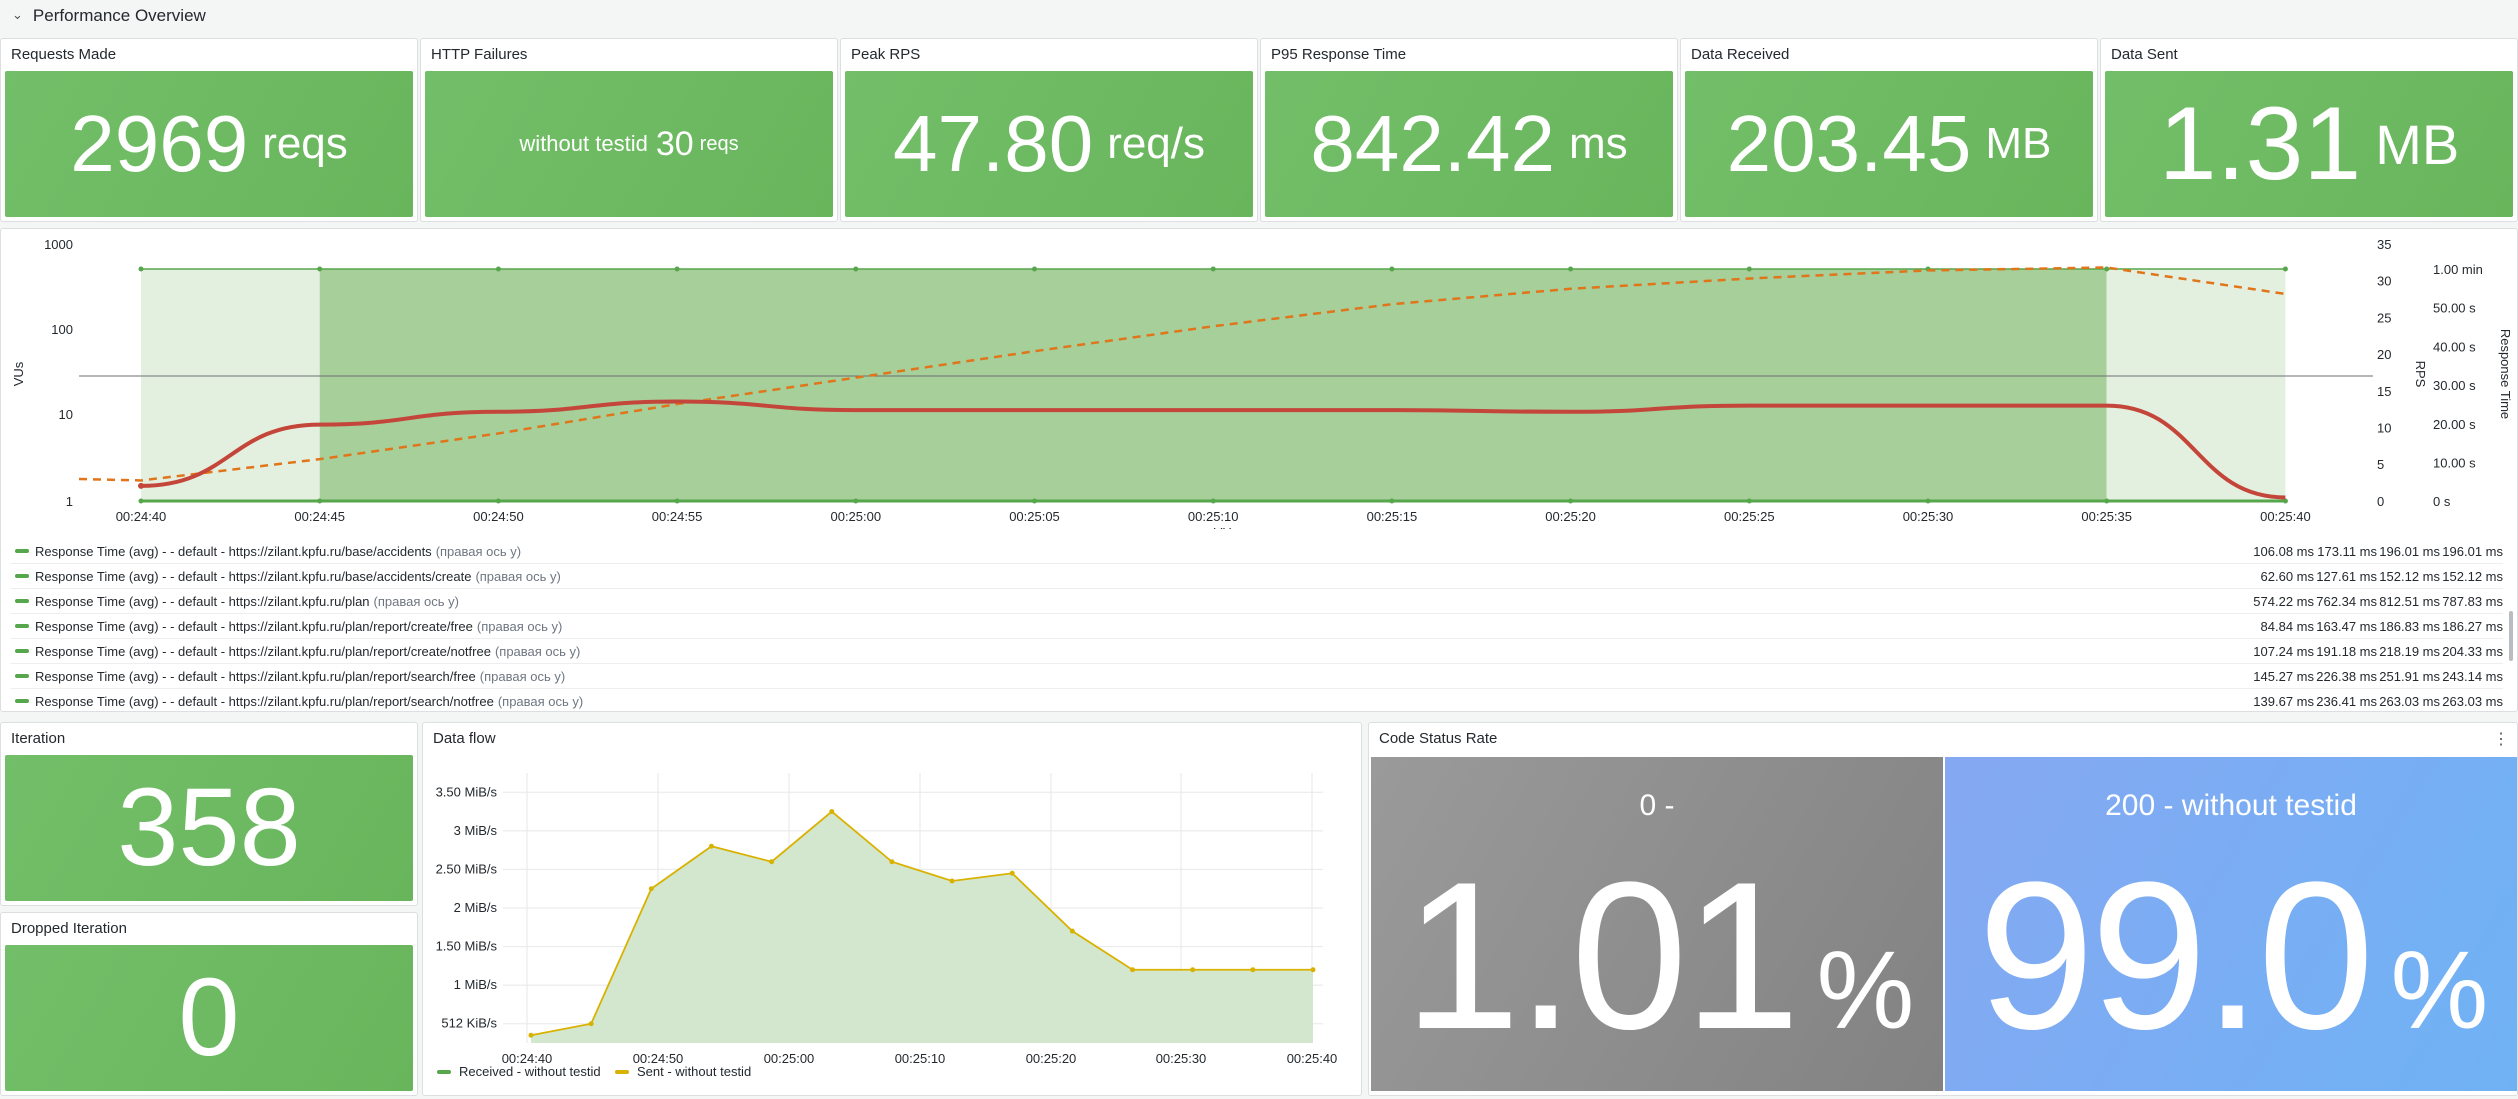 The height and width of the screenshot is (1099, 2518). Describe the element at coordinates (476, 907) in the screenshot. I see `y-tick-label: 2 MiB/s` at that location.